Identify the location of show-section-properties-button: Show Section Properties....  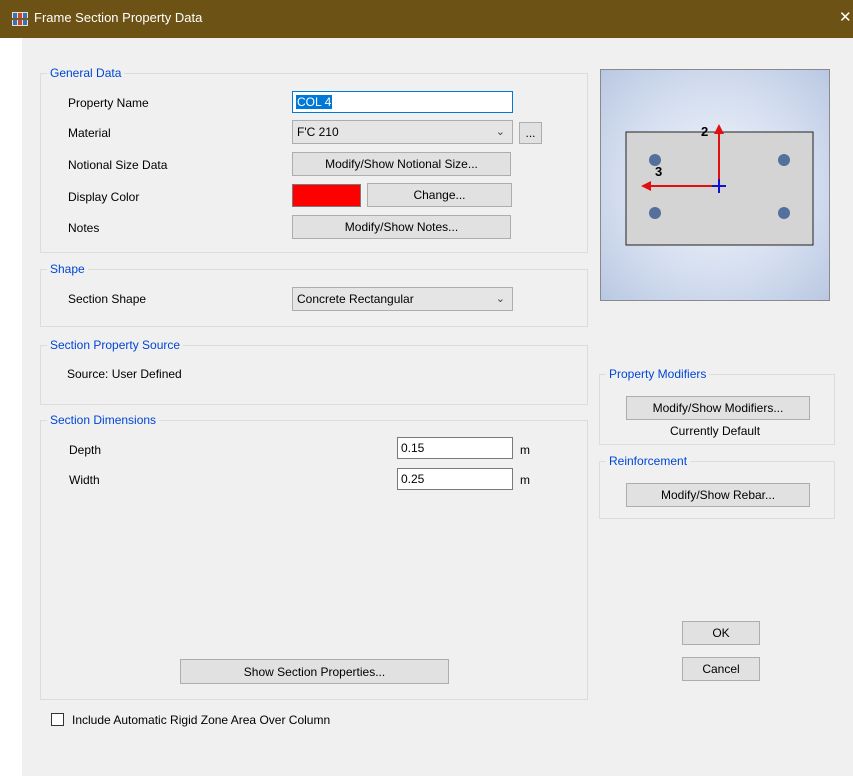
(314, 671).